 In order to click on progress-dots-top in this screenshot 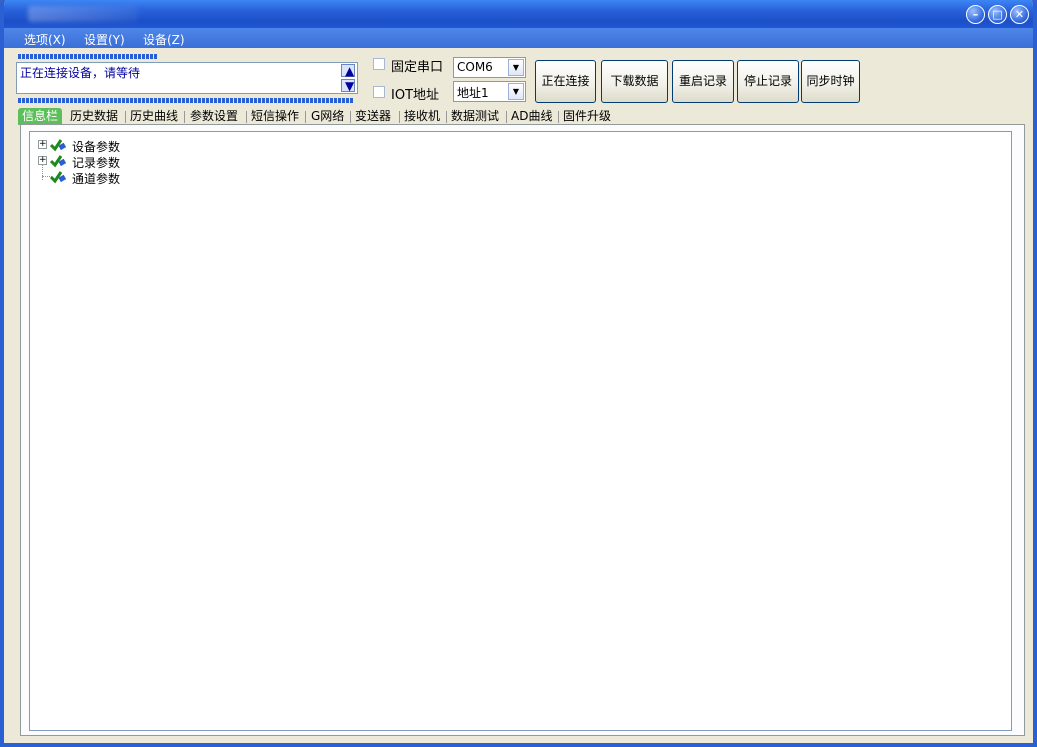, I will do `click(88, 56)`.